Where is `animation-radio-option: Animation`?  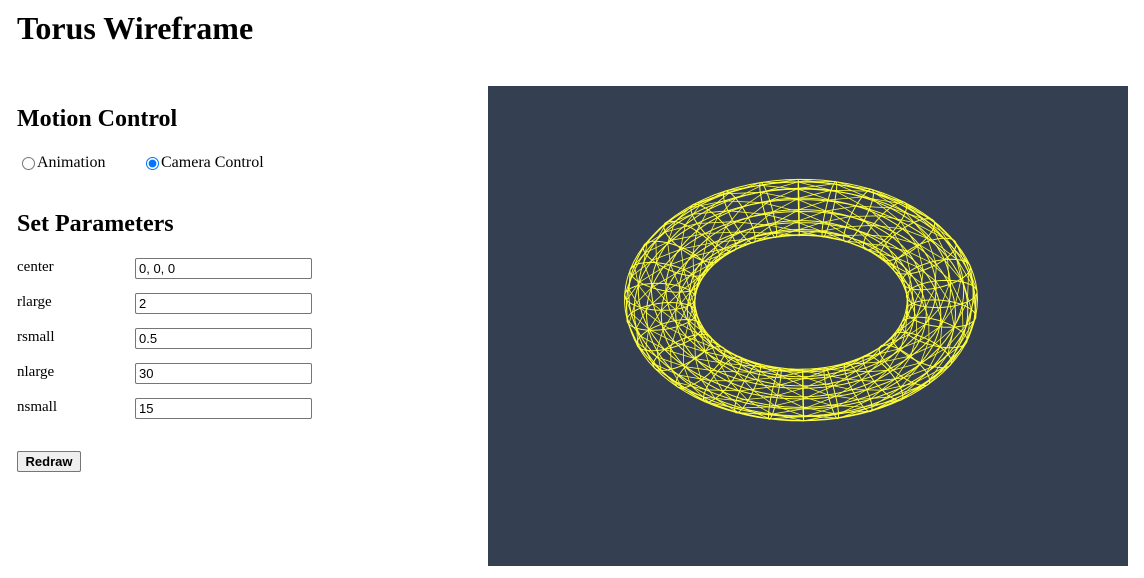 animation-radio-option: Animation is located at coordinates (62, 163).